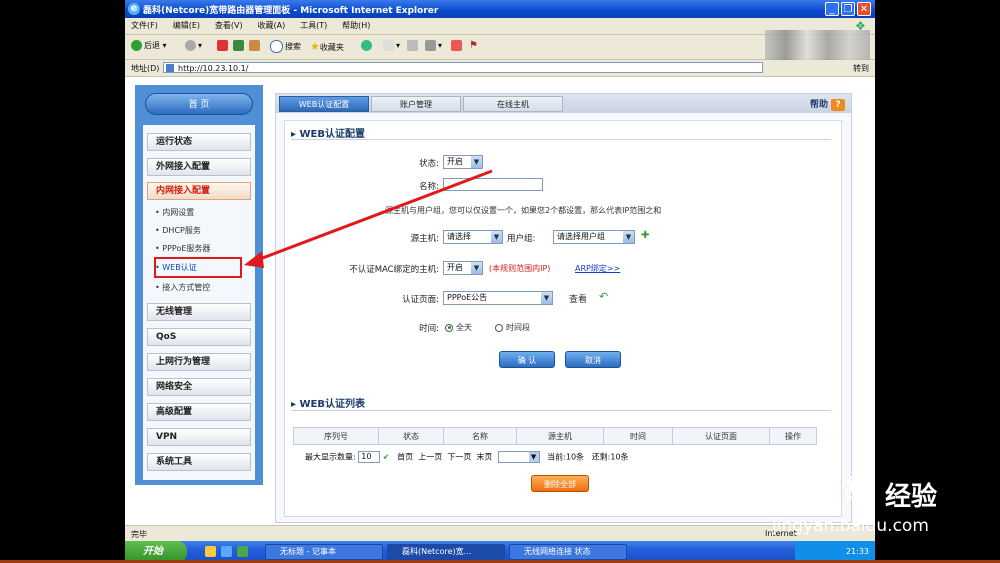  I want to click on baidu-watermark: Bai ❀ 经验 jingyan.baidu.com, so click(880, 504).